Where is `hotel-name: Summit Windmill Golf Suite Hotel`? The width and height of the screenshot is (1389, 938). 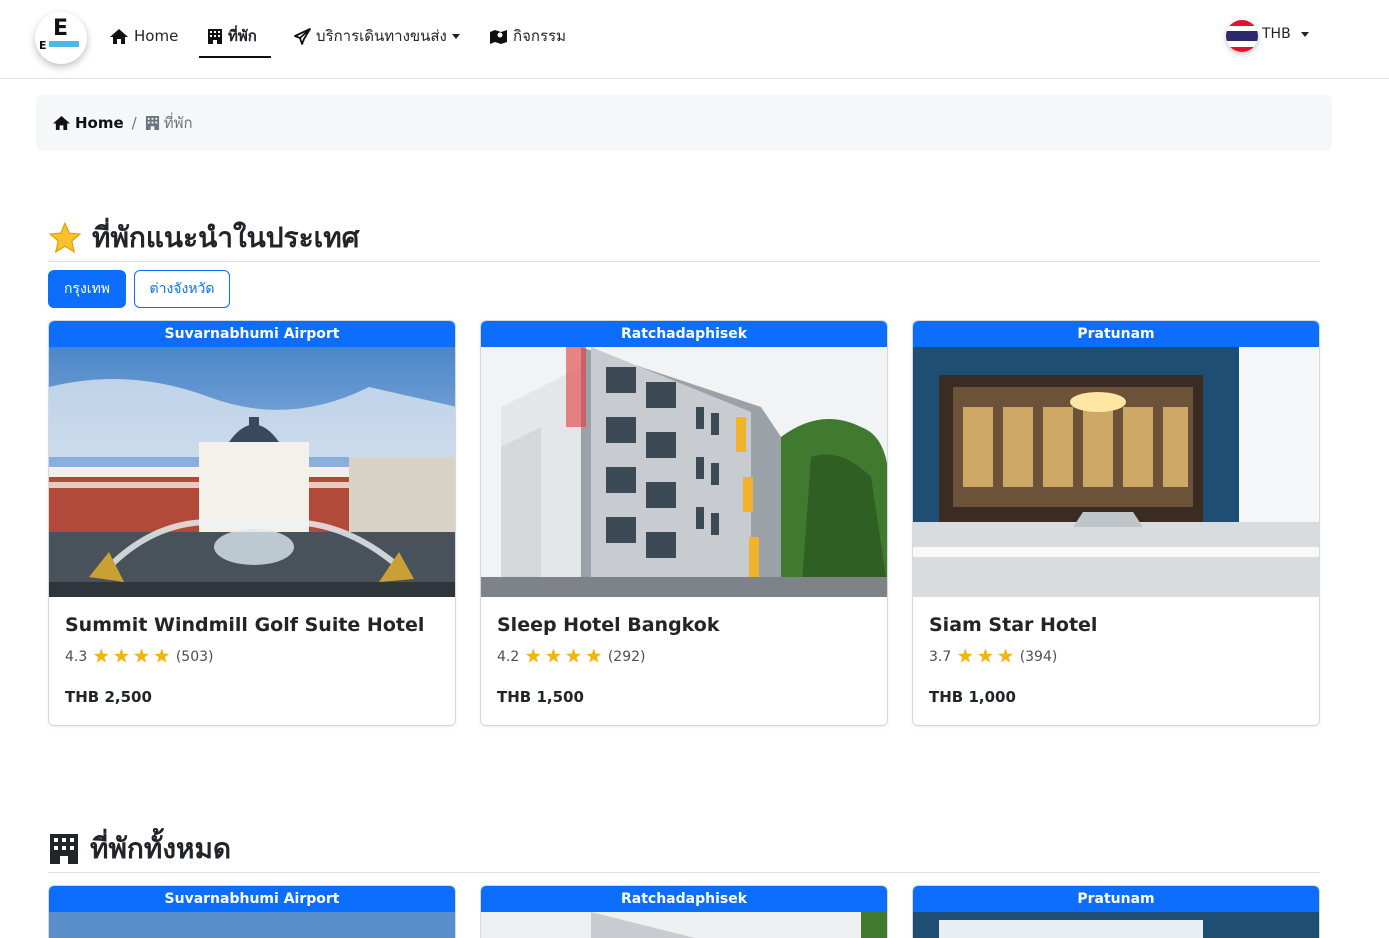
hotel-name: Summit Windmill Golf Suite Hotel is located at coordinates (244, 625).